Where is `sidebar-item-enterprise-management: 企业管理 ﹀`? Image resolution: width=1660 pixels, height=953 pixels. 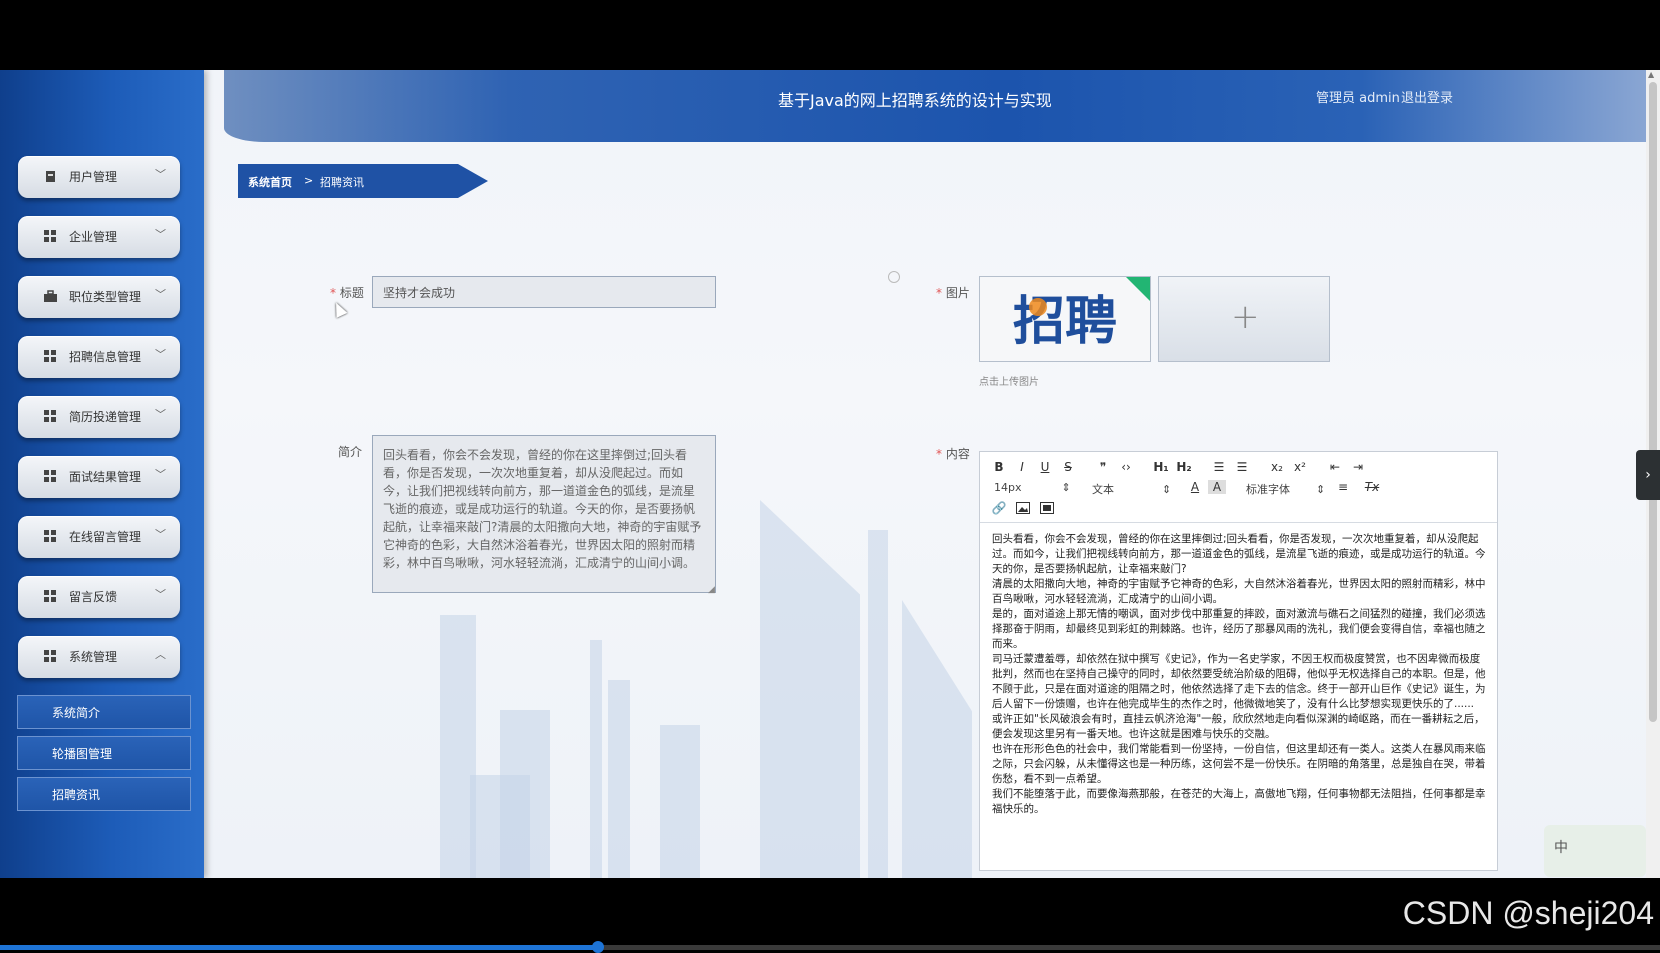
sidebar-item-enterprise-management: 企业管理 ﹀ is located at coordinates (99, 237).